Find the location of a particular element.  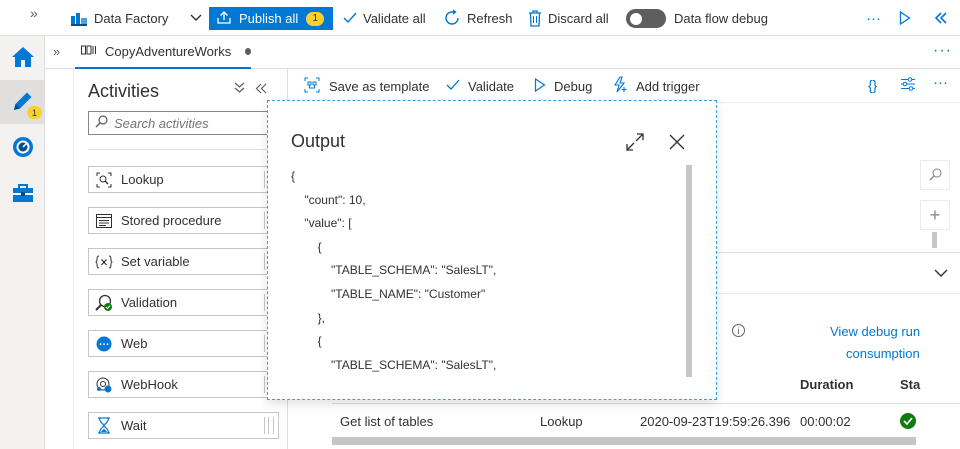

refresh-icon is located at coordinates (452, 18).